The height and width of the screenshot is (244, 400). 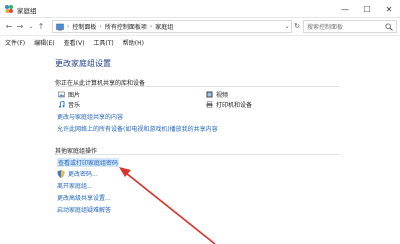 What do you see at coordinates (209, 94) in the screenshot?
I see `videos-icon` at bounding box center [209, 94].